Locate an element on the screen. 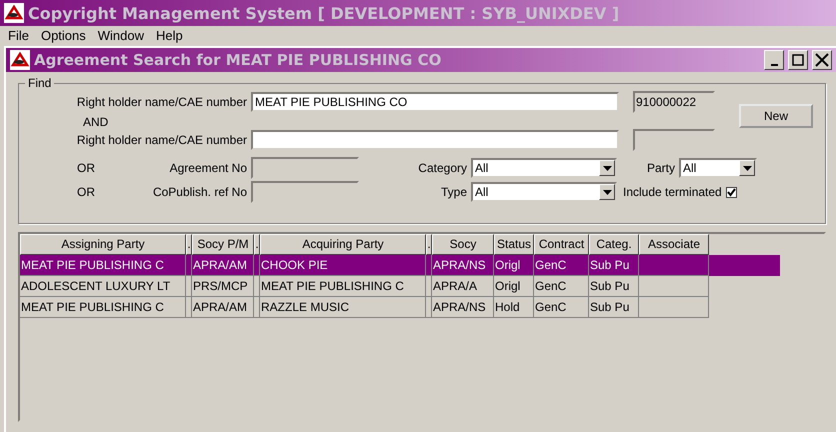 This screenshot has height=432, width=836. column-header: Contract is located at coordinates (561, 244).